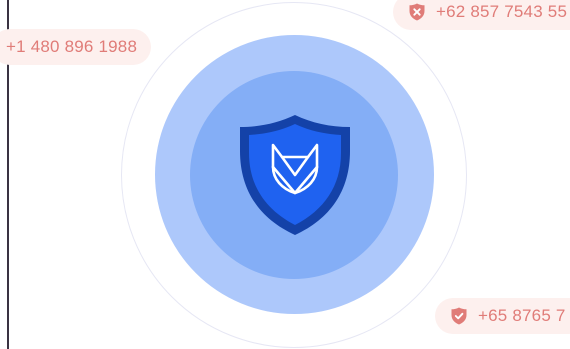 Image resolution: width=570 pixels, height=349 pixels. I want to click on phone-number-pill: +1 480 896 1988, so click(76, 47).